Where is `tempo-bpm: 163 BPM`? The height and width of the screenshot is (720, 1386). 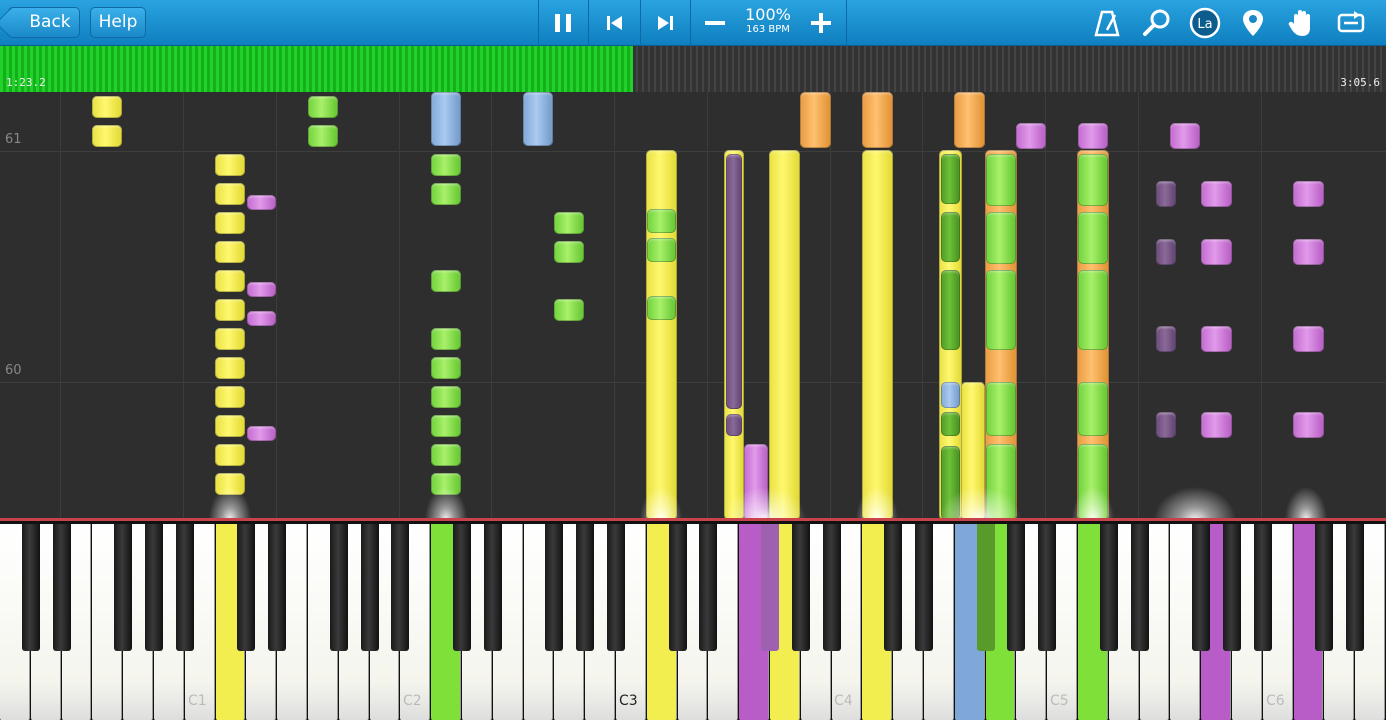
tempo-bpm: 163 BPM is located at coordinates (768, 29).